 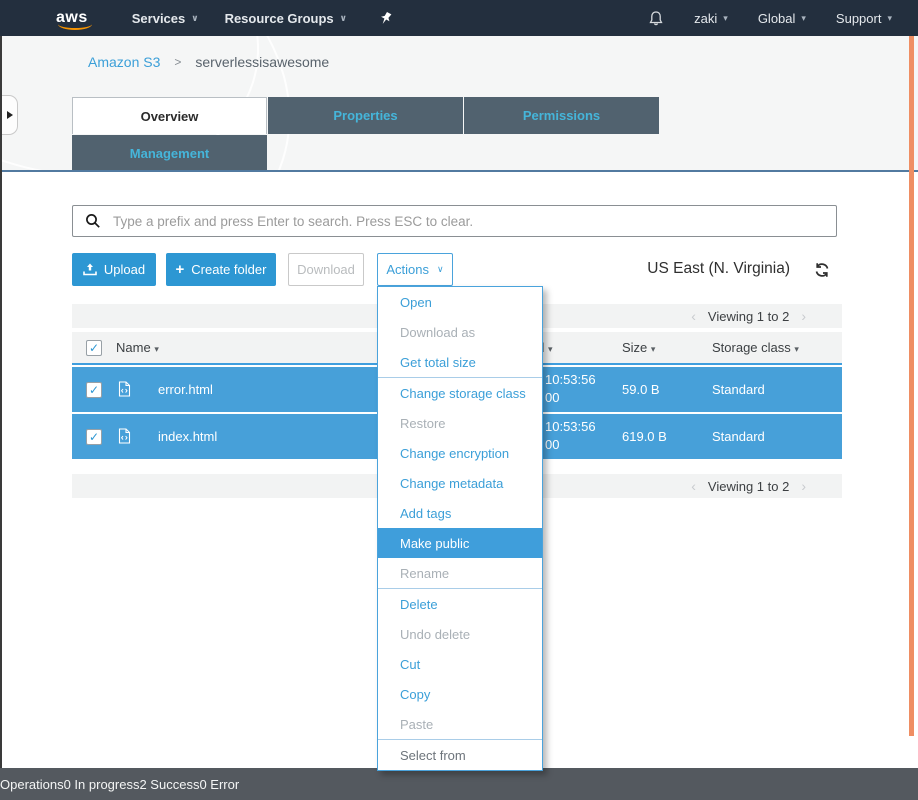 I want to click on nav-right-group: zaki ▾ Global ▾ Support ▾, so click(x=755, y=18).